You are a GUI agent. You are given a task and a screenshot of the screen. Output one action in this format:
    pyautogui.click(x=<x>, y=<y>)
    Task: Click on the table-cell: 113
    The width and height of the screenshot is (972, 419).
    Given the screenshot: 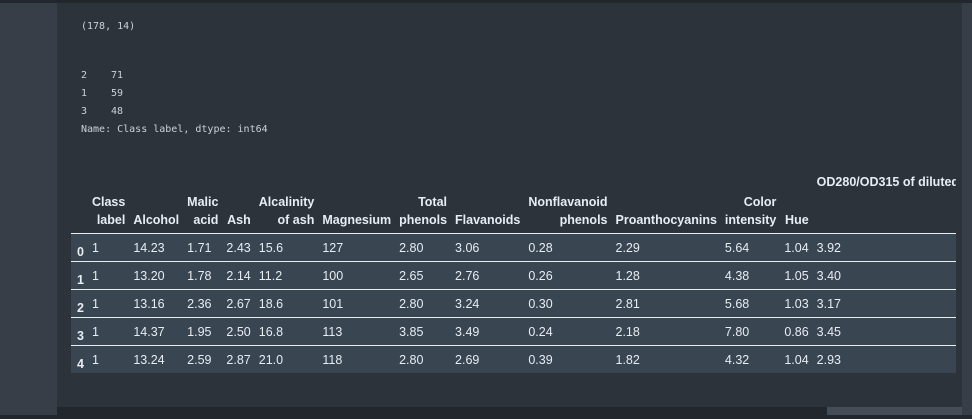 What is the action you would take?
    pyautogui.click(x=357, y=331)
    